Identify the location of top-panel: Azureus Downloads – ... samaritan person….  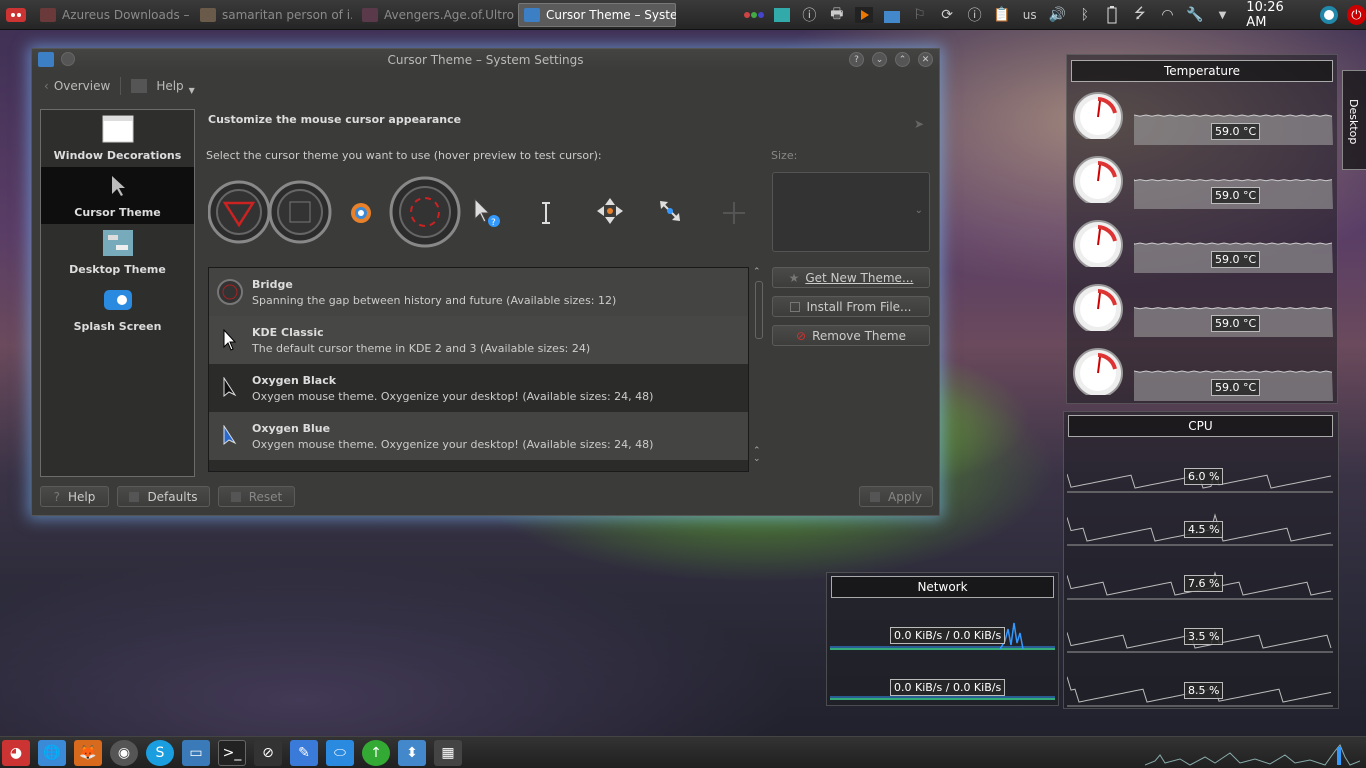
(683, 15).